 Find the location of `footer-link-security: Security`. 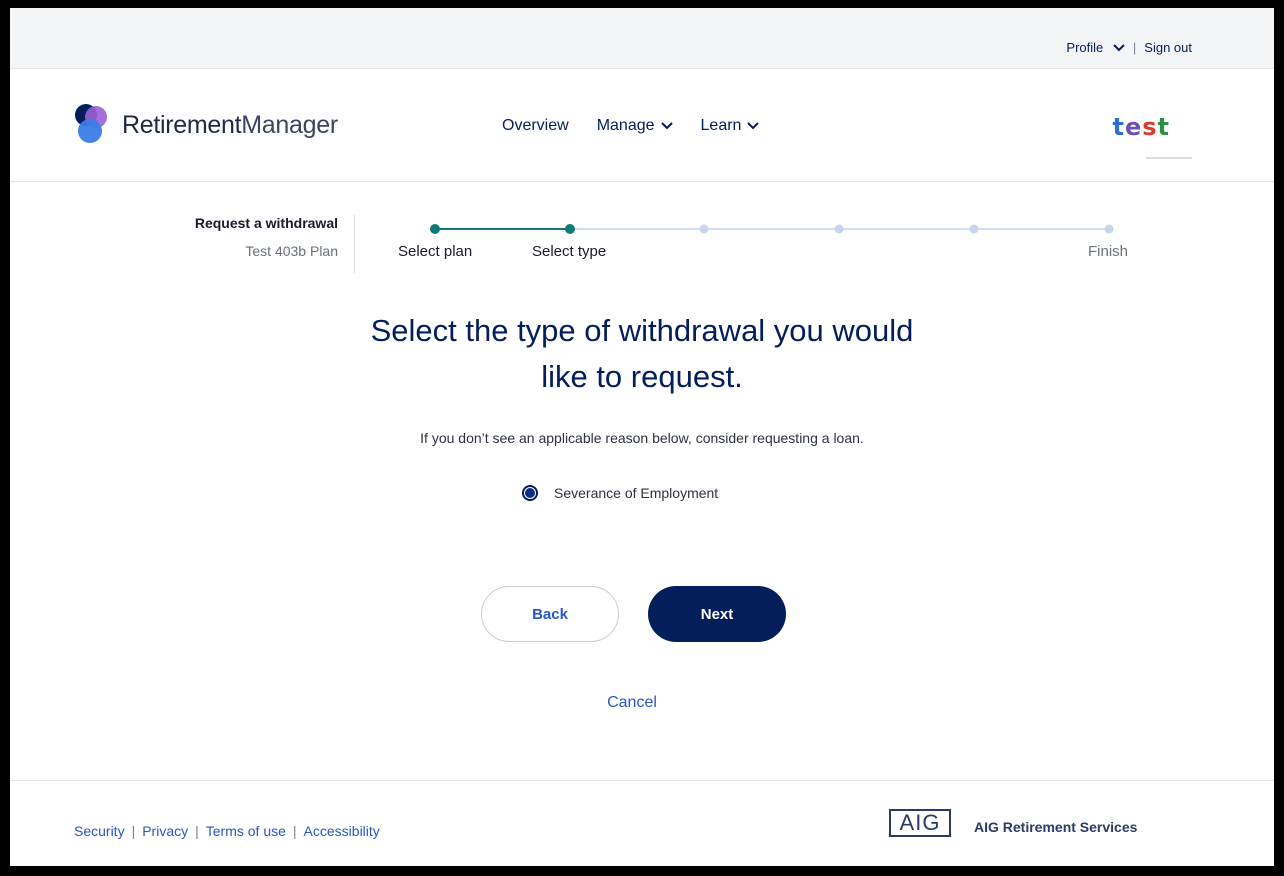

footer-link-security: Security is located at coordinates (99, 831).